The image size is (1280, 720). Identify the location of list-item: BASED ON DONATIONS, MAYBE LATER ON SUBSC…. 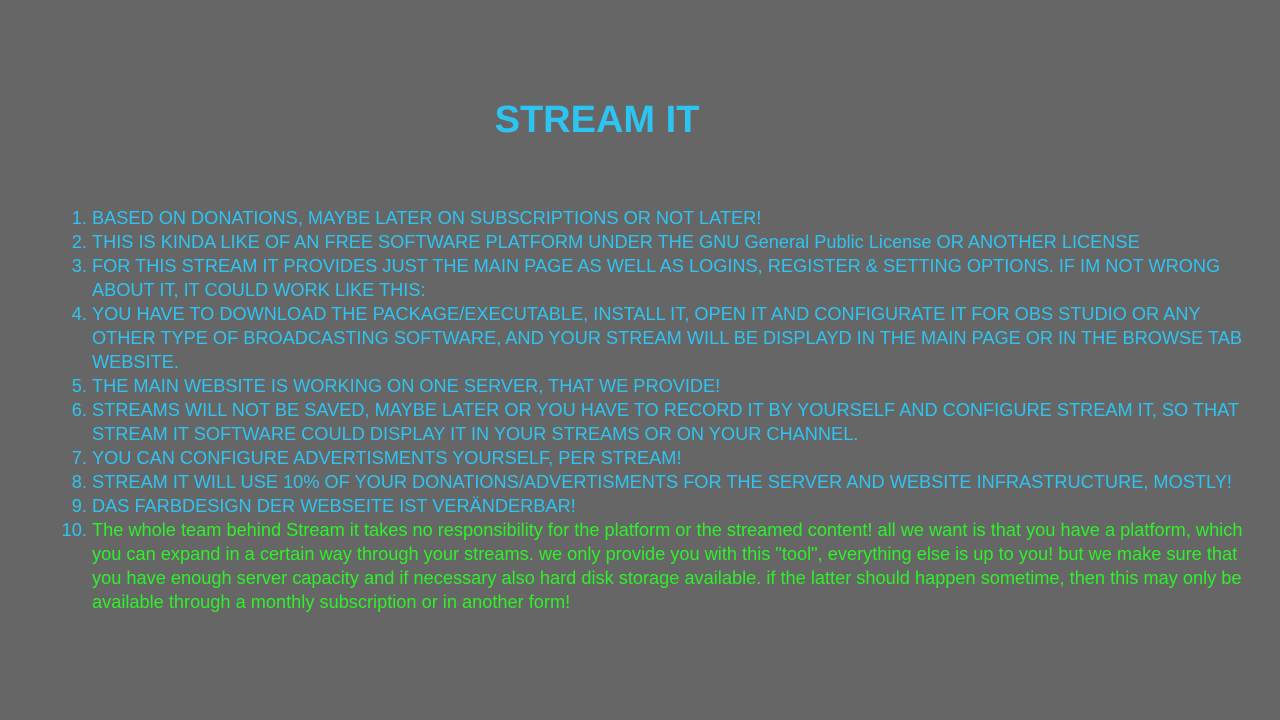
(672, 218).